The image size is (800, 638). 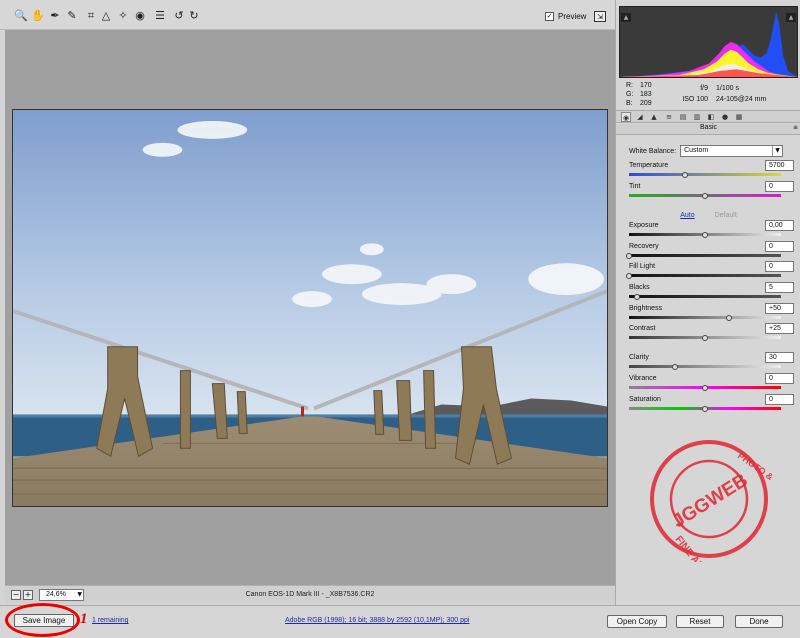 I want to click on temperature-handle, so click(x=685, y=175).